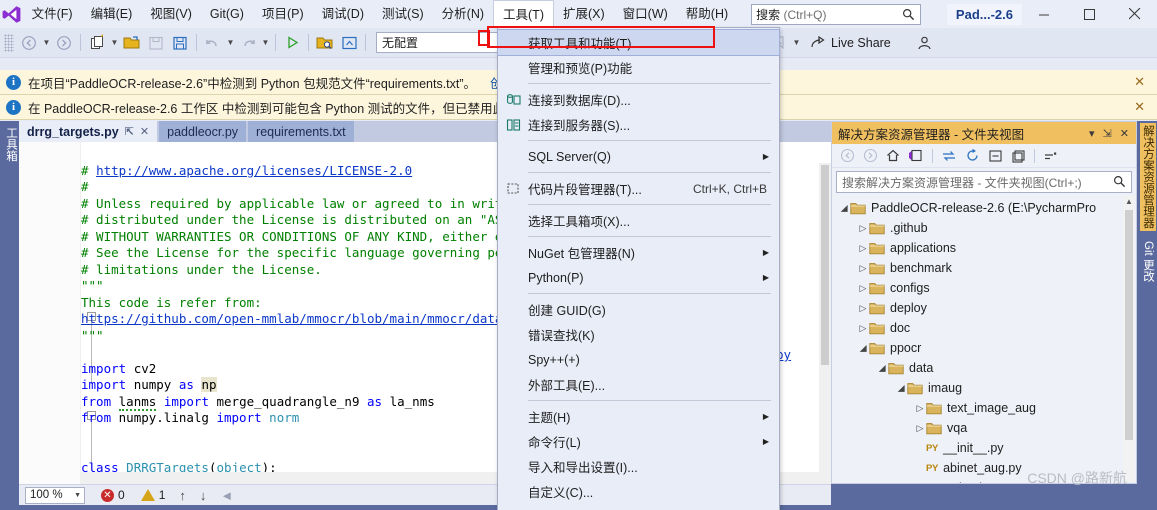 This screenshot has height=510, width=1157. I want to click on switch-view-icon, so click(916, 156).